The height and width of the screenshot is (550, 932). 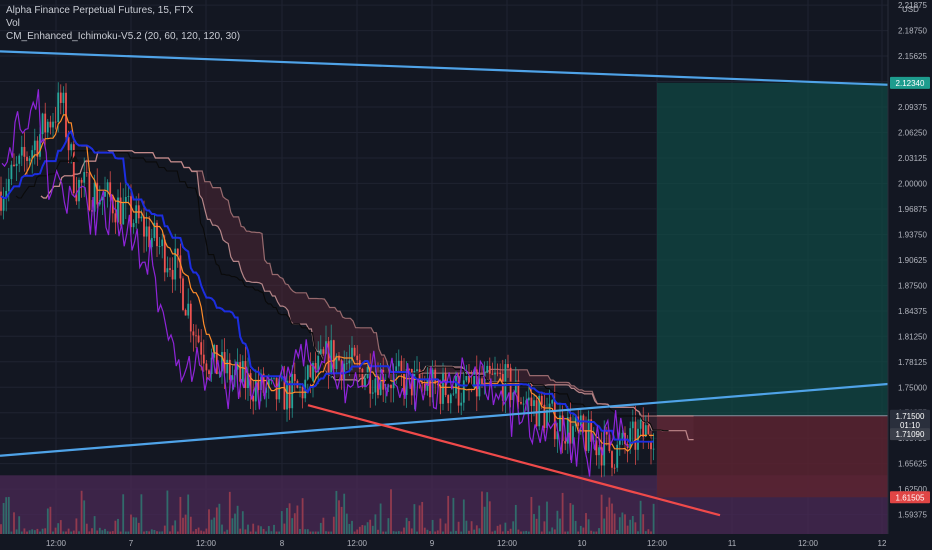 What do you see at coordinates (912, 209) in the screenshot?
I see `price-tick-label: 1.96875` at bounding box center [912, 209].